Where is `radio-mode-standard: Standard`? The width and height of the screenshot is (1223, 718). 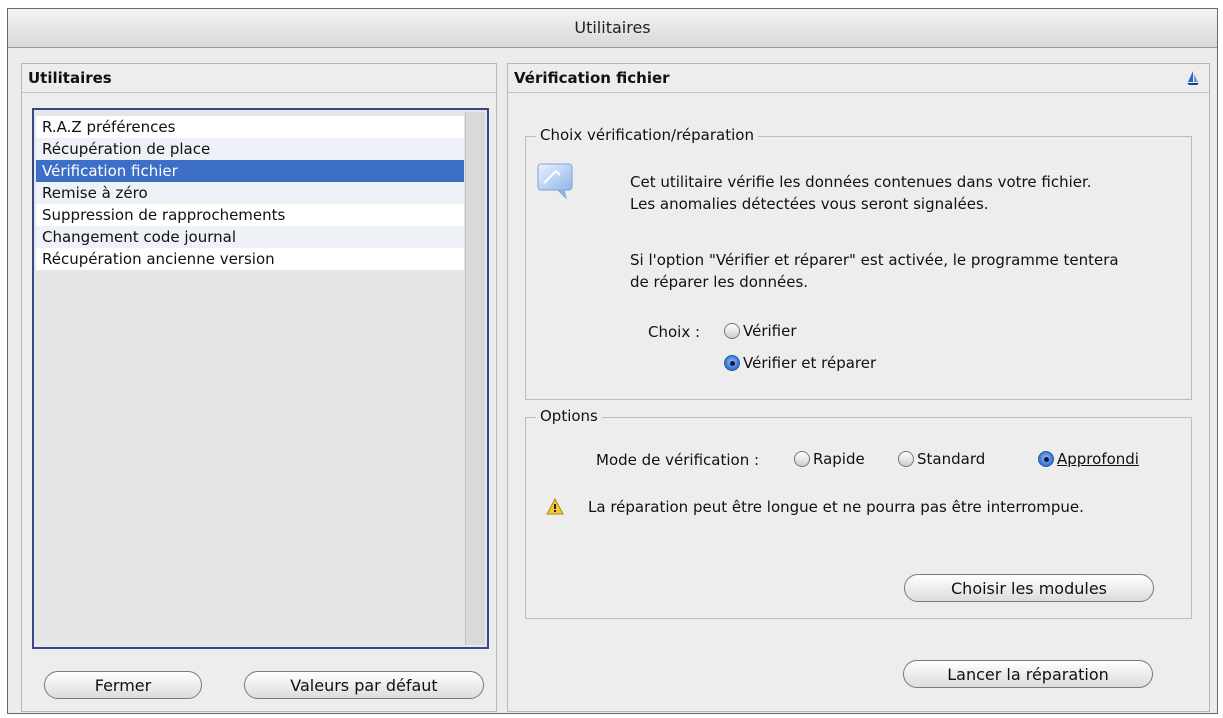
radio-mode-standard: Standard is located at coordinates (941, 459).